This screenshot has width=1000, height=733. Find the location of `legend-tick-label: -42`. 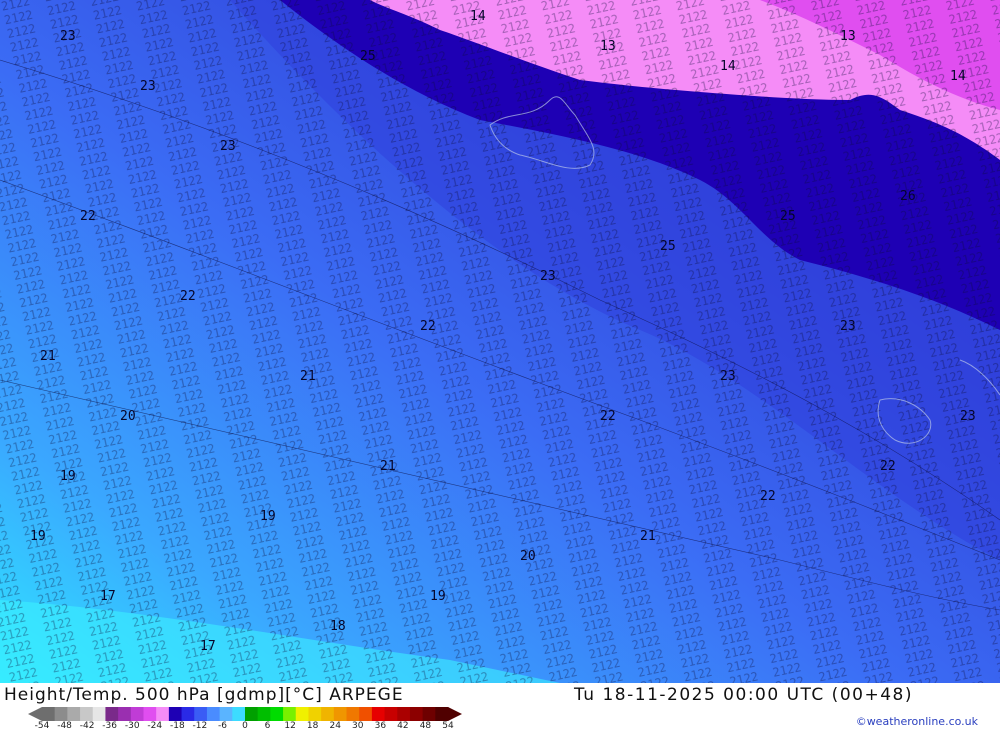

legend-tick-label: -42 is located at coordinates (87, 726).